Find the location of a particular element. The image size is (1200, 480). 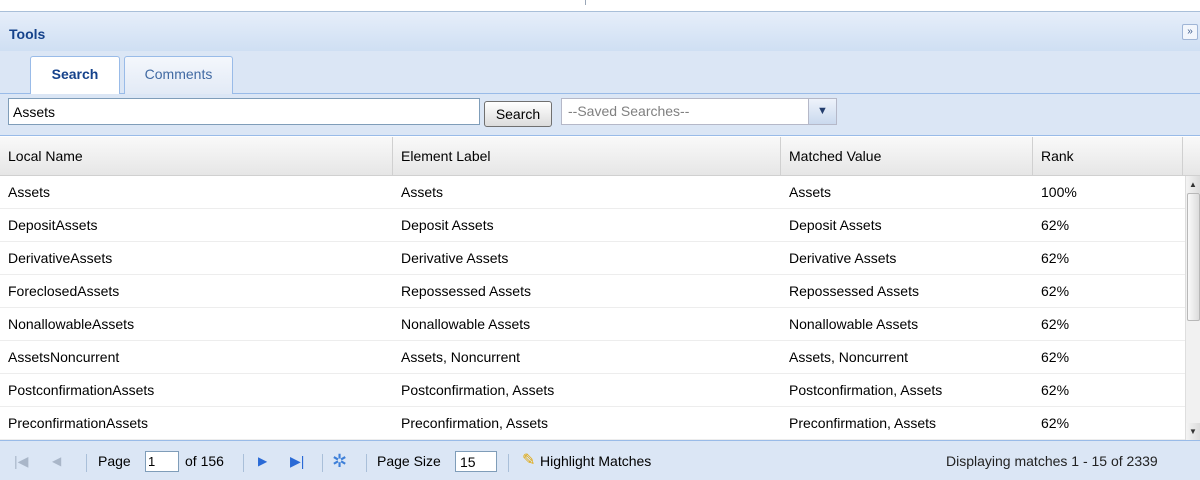

cell-matched-value: Nonallowable Assets is located at coordinates (854, 324).